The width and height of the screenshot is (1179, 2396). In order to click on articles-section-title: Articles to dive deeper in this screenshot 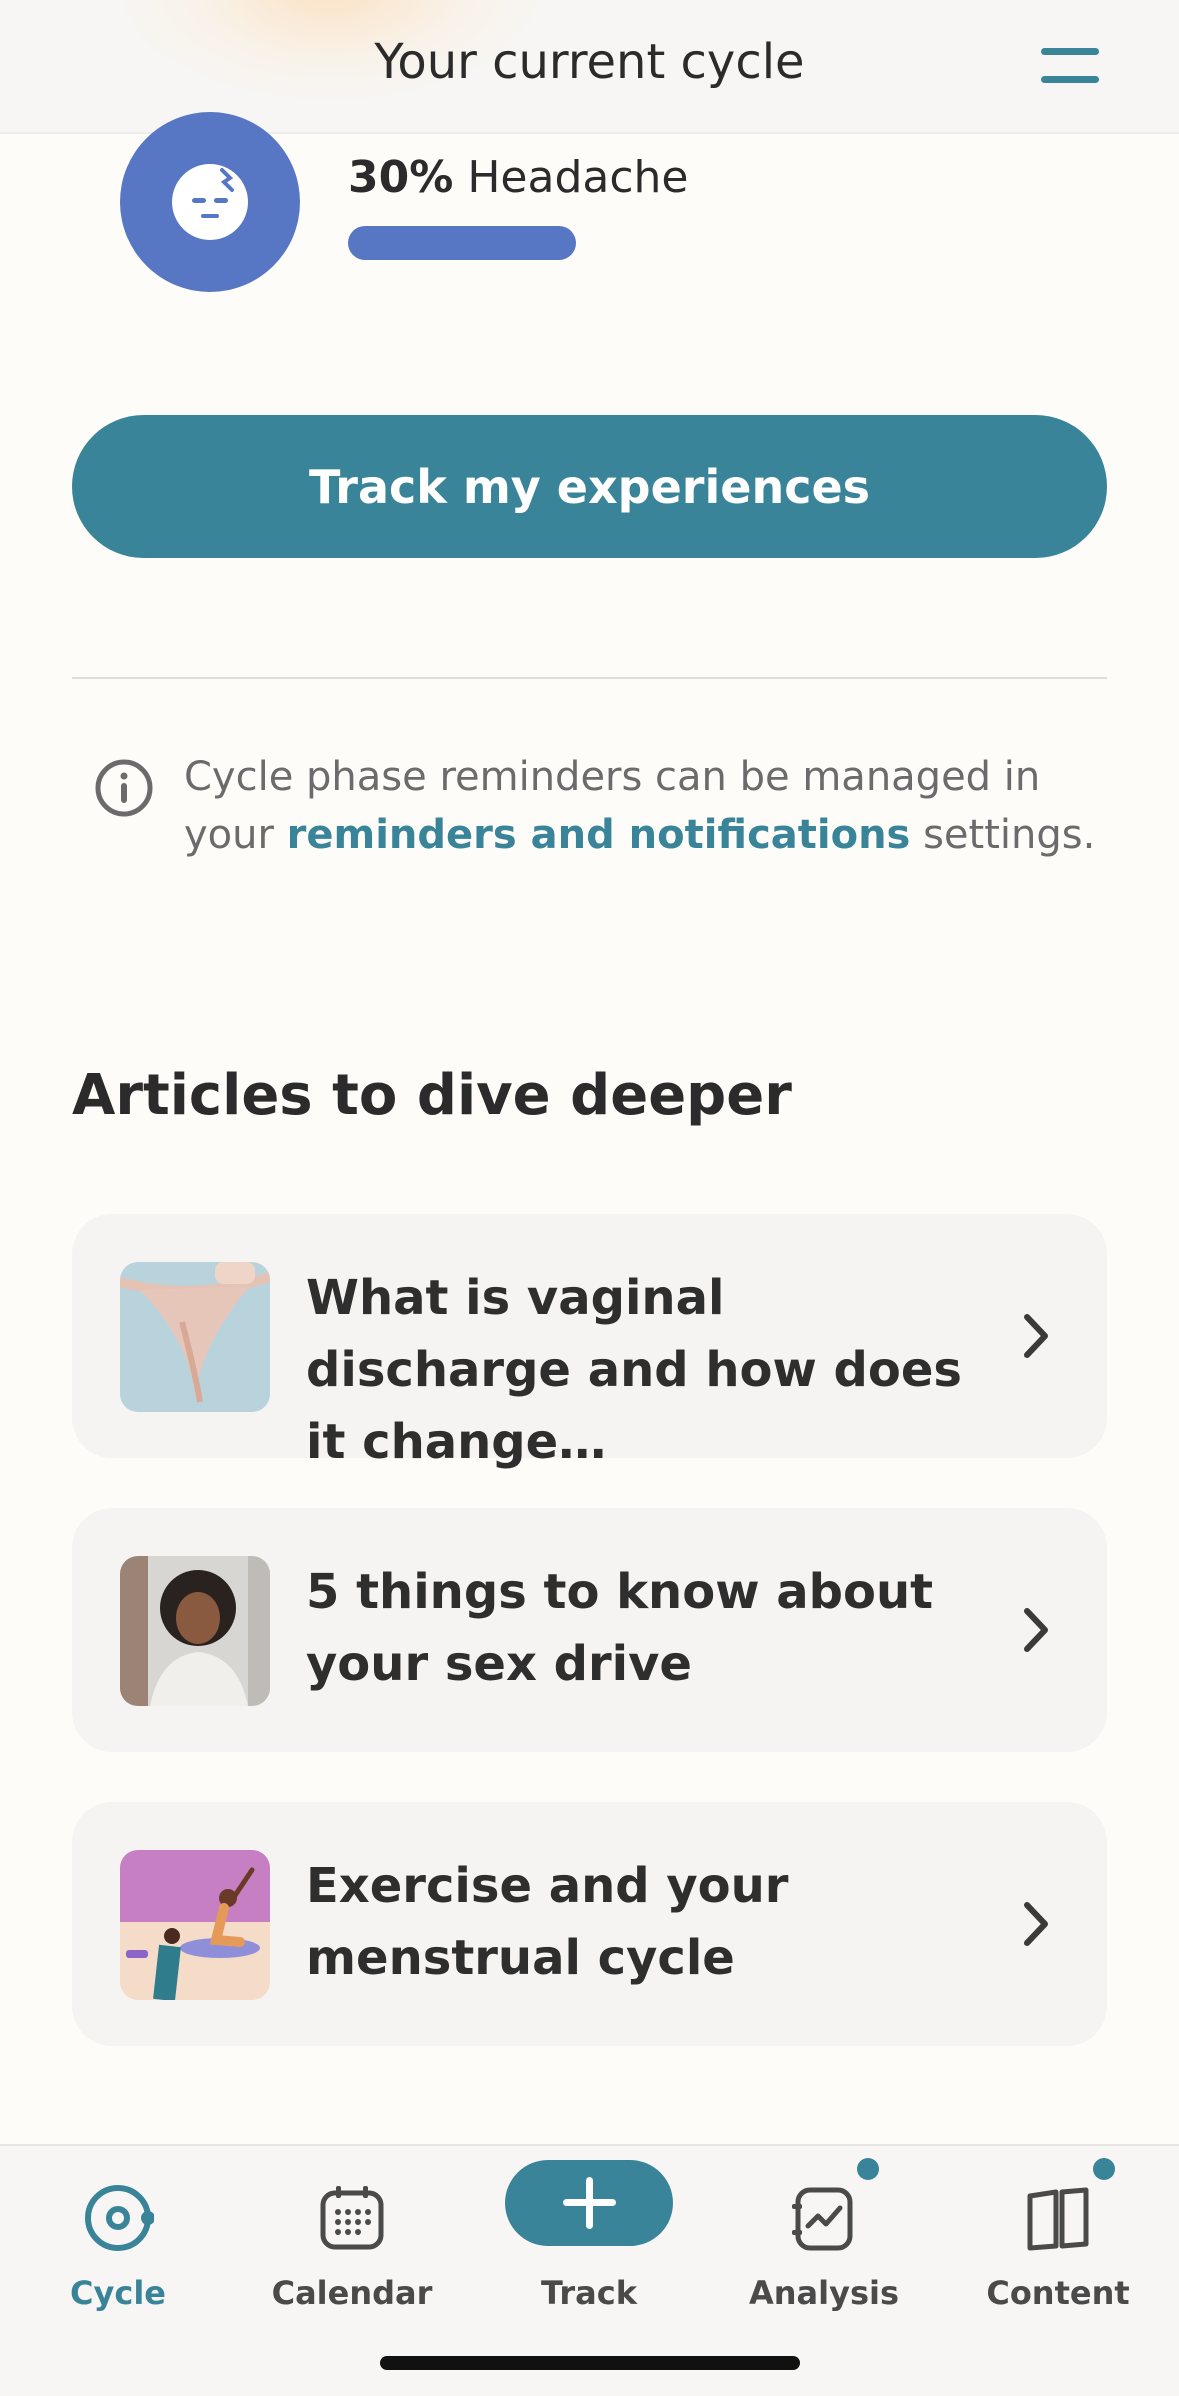, I will do `click(432, 1095)`.